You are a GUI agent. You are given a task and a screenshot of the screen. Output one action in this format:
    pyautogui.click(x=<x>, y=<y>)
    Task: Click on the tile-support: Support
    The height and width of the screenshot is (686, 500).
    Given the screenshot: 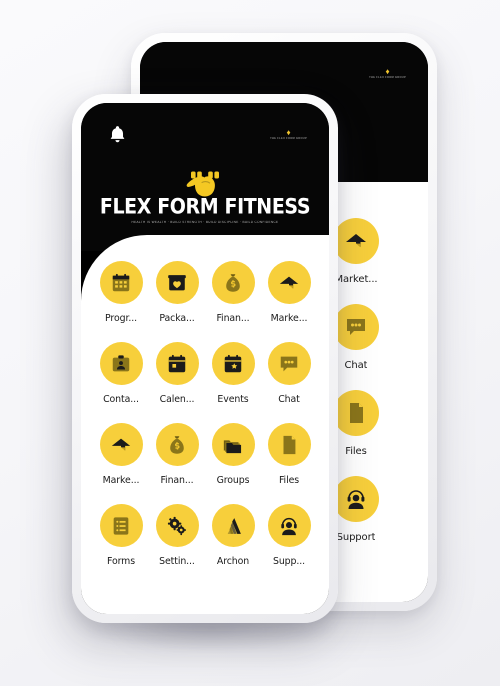 What is the action you would take?
    pyautogui.click(x=356, y=509)
    